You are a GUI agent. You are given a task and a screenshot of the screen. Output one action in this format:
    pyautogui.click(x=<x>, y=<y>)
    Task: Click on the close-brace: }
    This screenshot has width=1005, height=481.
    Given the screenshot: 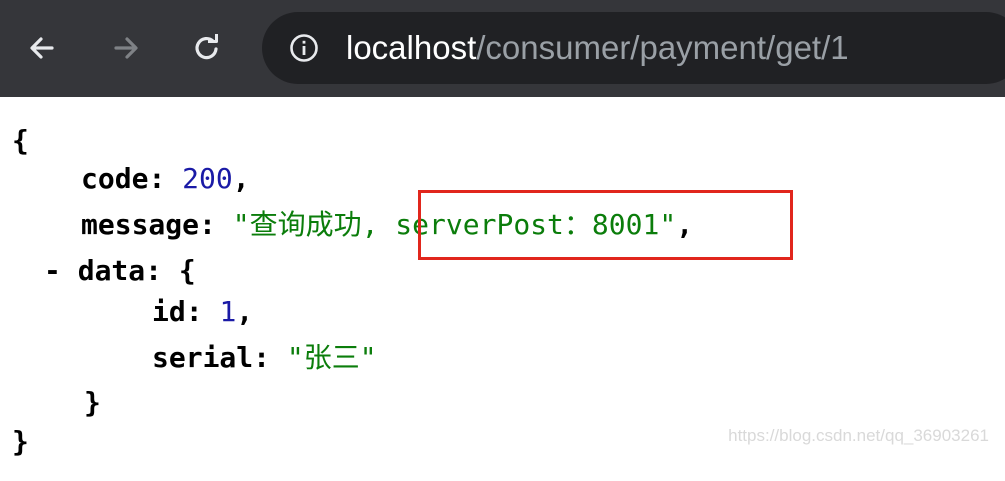 What is the action you would take?
    pyautogui.click(x=20, y=441)
    